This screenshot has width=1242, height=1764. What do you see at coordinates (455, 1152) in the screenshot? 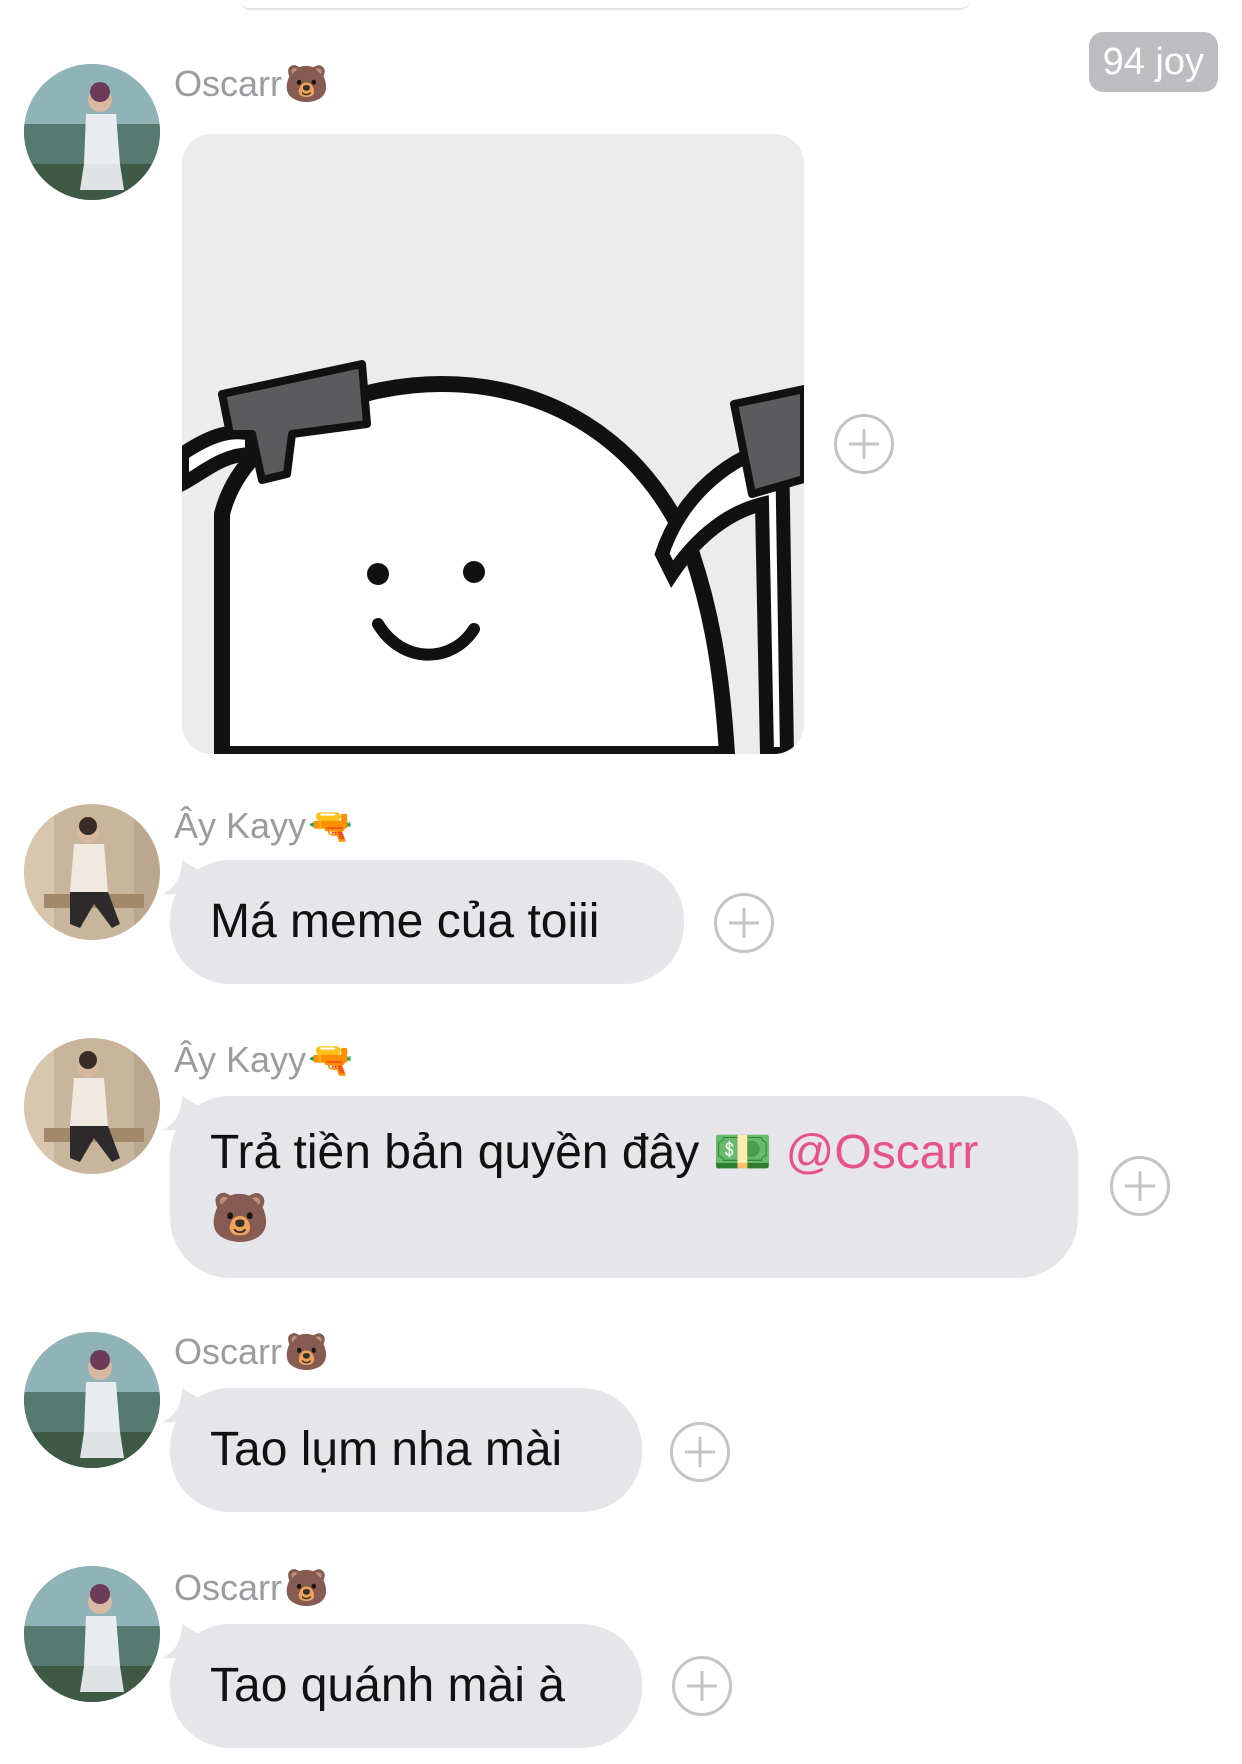
I see `message-text: Trả tiền bản quyền đây` at bounding box center [455, 1152].